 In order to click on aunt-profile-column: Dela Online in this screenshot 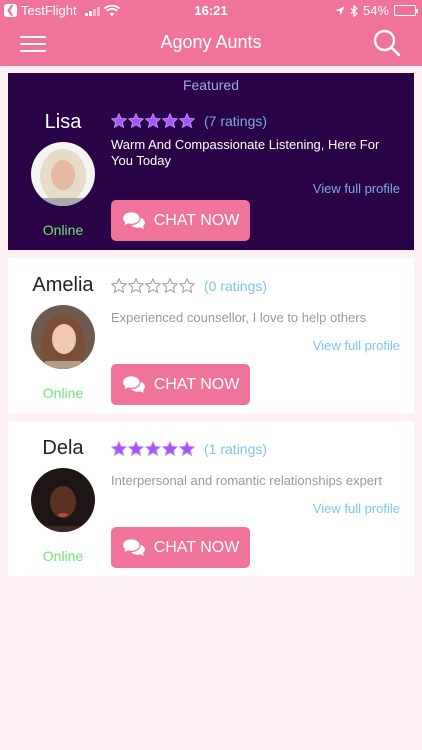, I will do `click(63, 500)`.